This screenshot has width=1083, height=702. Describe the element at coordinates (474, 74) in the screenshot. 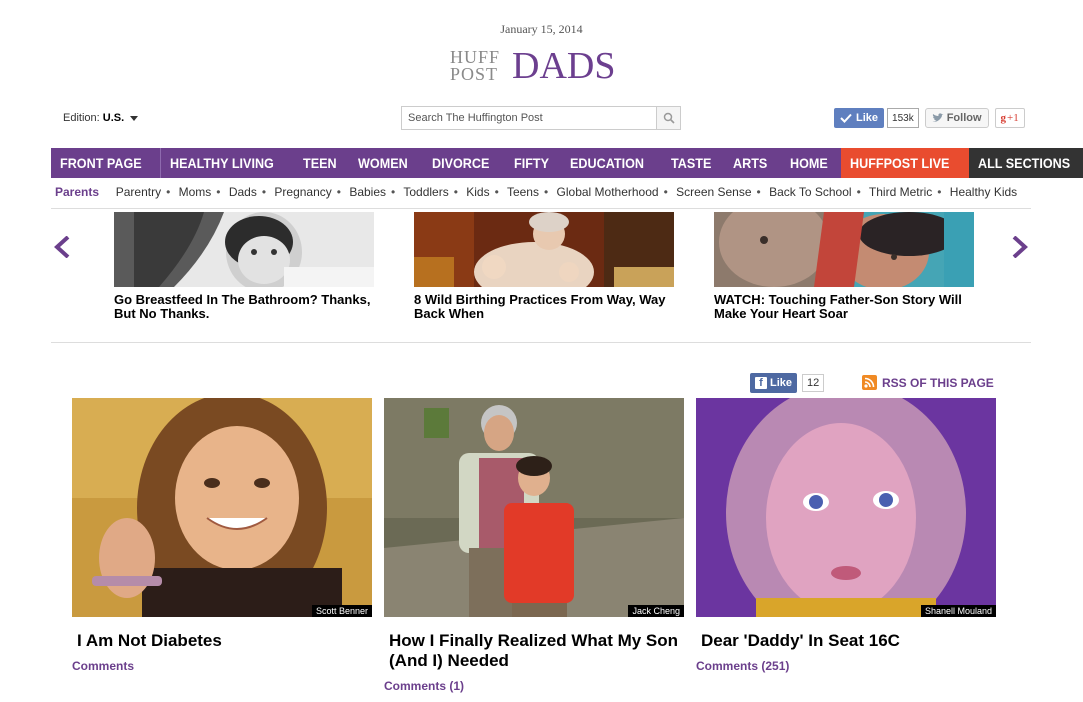

I see `logo-post-text: POST` at that location.